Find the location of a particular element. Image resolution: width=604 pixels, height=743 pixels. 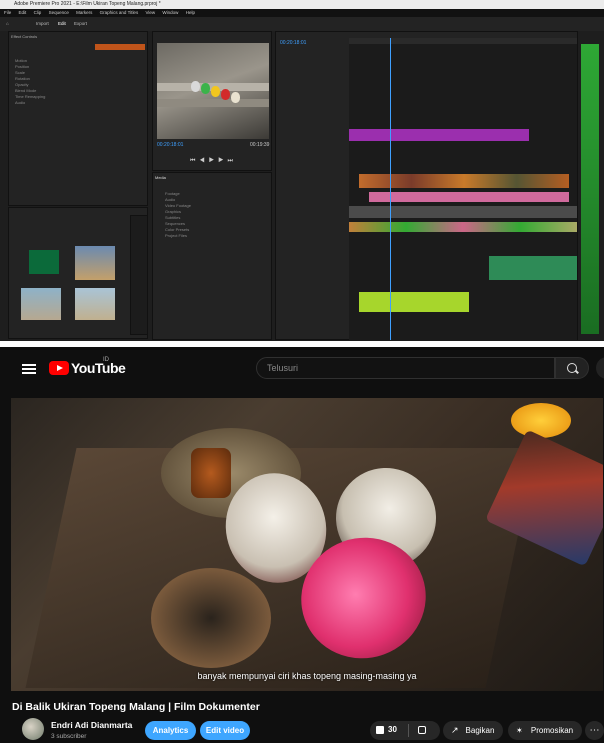

clip-bar is located at coordinates (120, 47).